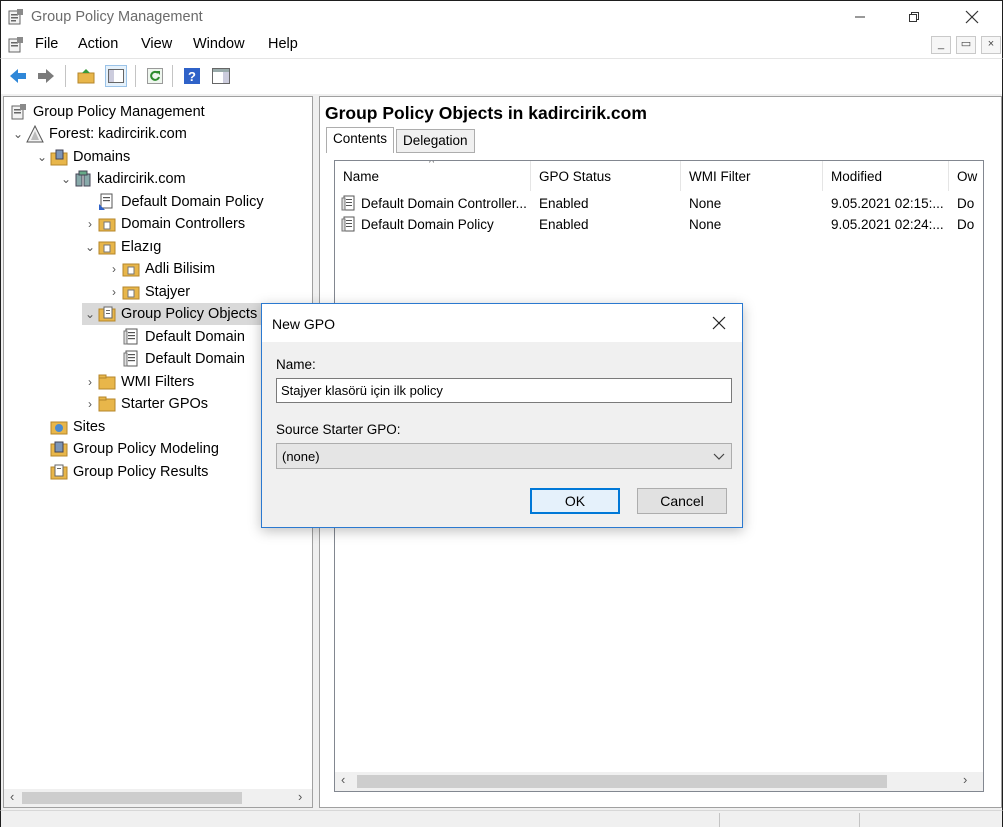  Describe the element at coordinates (77, 427) in the screenshot. I see `tree-item-sites: Sites` at that location.